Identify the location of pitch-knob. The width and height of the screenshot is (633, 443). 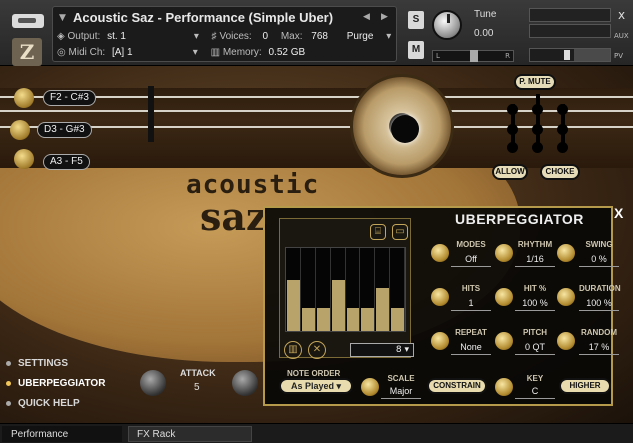
(504, 341).